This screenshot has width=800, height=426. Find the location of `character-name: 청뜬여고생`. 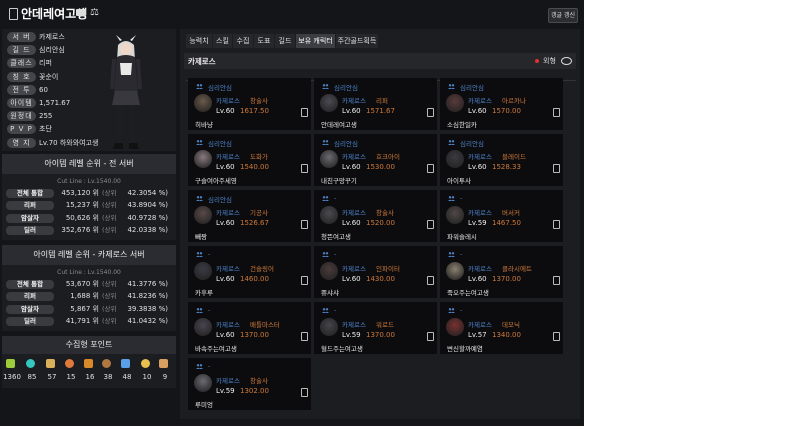

character-name: 청뜬여고생 is located at coordinates (336, 237).